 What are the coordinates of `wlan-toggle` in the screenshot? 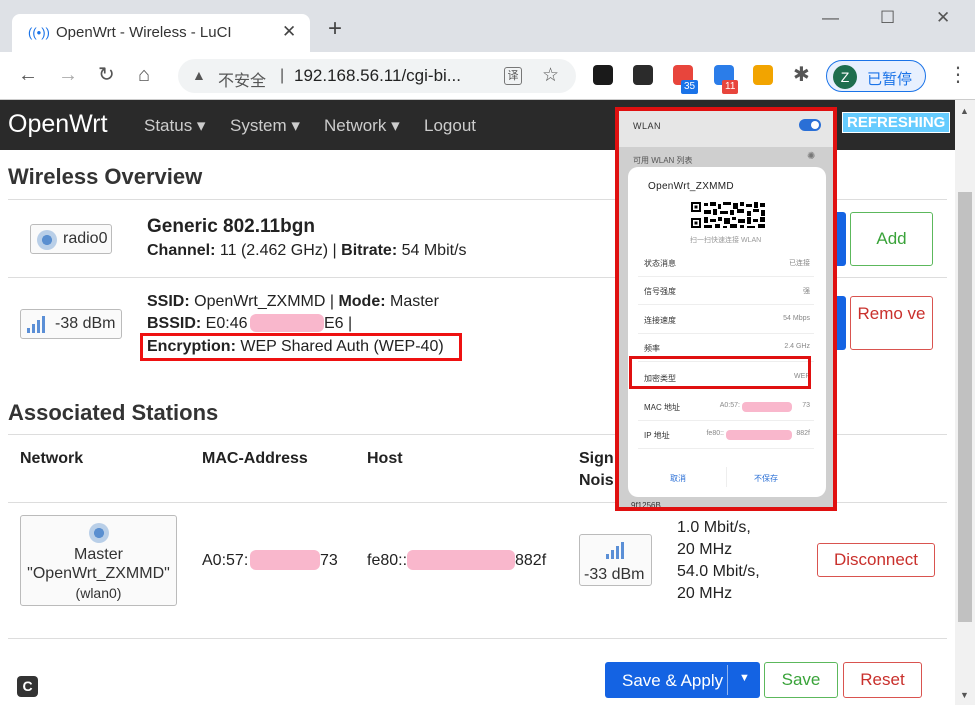 It's located at (810, 125).